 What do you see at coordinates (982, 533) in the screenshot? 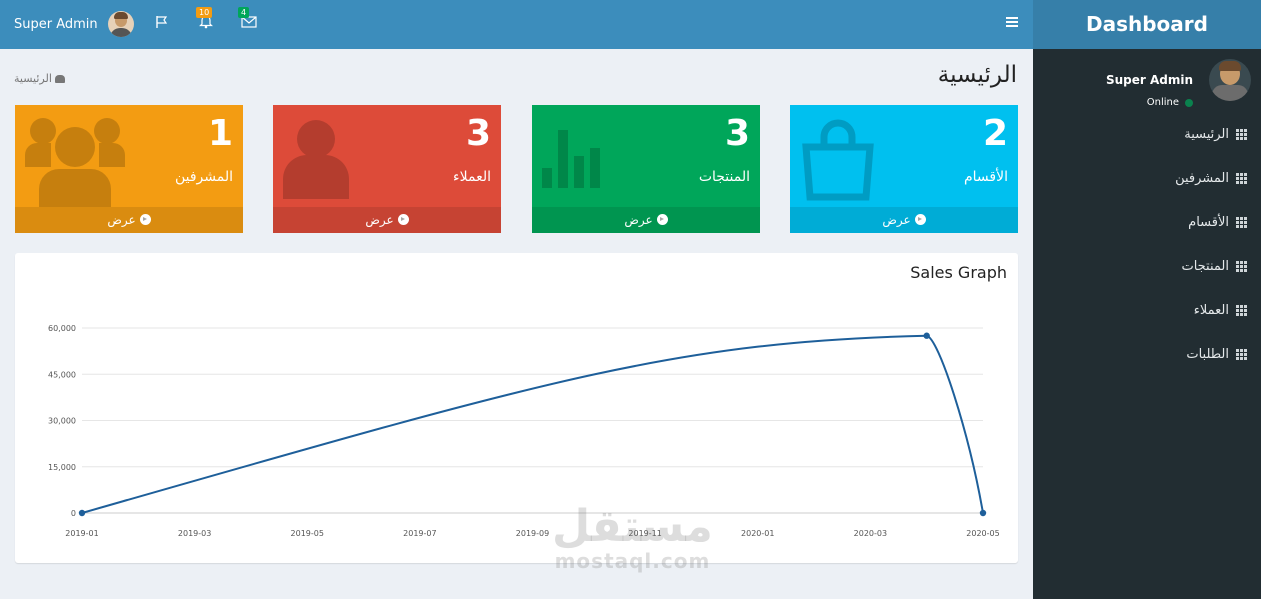
I see `x-tick-label: 2020-05` at bounding box center [982, 533].